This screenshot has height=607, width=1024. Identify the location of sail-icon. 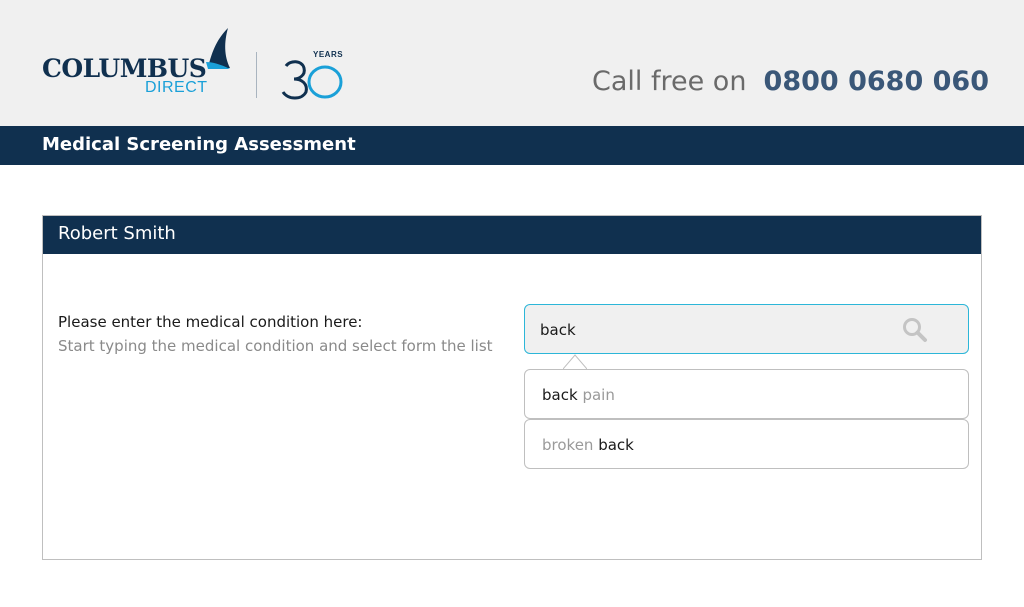
(218, 48).